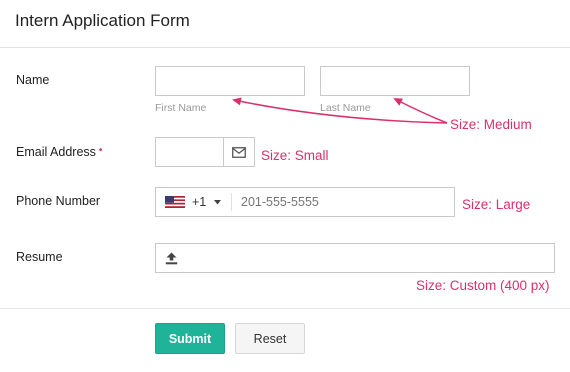 This screenshot has height=372, width=570. What do you see at coordinates (483, 285) in the screenshot?
I see `annotation-size-custom: Size: Custom (400 px)` at bounding box center [483, 285].